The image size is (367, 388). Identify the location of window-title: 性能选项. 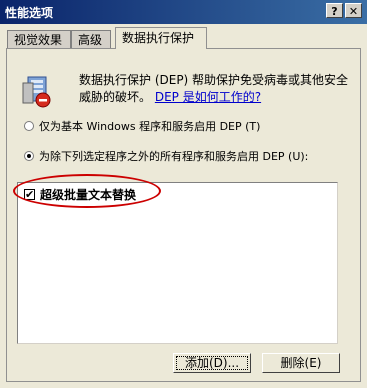
(29, 13).